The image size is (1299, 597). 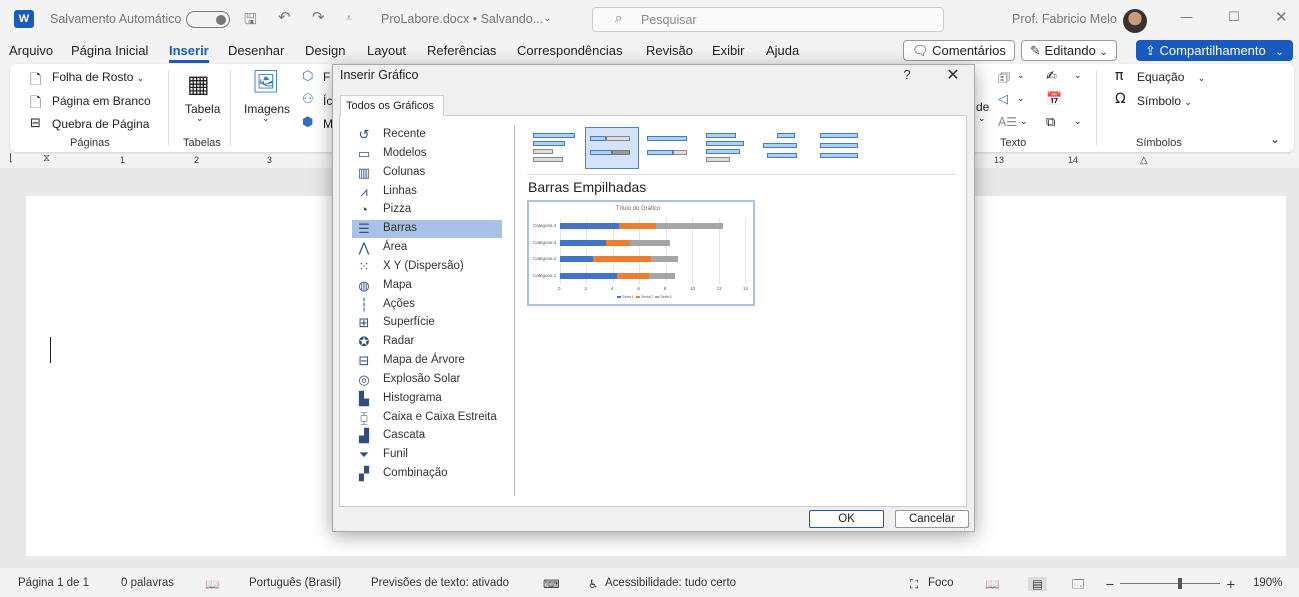 What do you see at coordinates (325, 50) in the screenshot?
I see `menu-design: Design` at bounding box center [325, 50].